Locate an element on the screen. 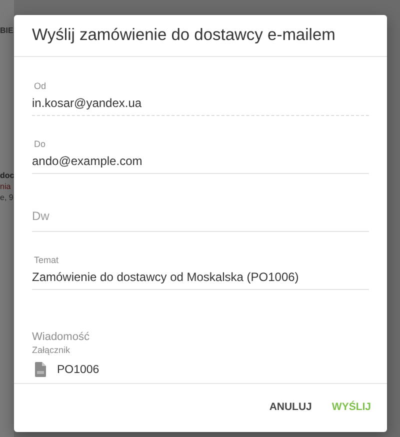 The height and width of the screenshot is (437, 400). dialog-title: Wyślij zamówienie do dostawcy e-mailem is located at coordinates (184, 35).